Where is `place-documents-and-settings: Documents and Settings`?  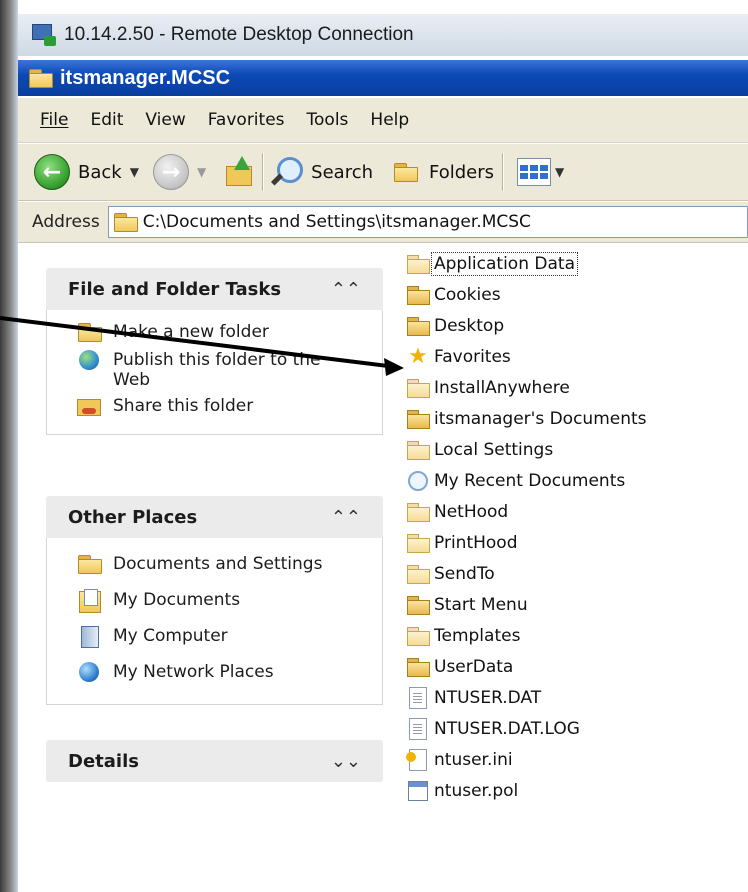 place-documents-and-settings: Documents and Settings is located at coordinates (229, 565).